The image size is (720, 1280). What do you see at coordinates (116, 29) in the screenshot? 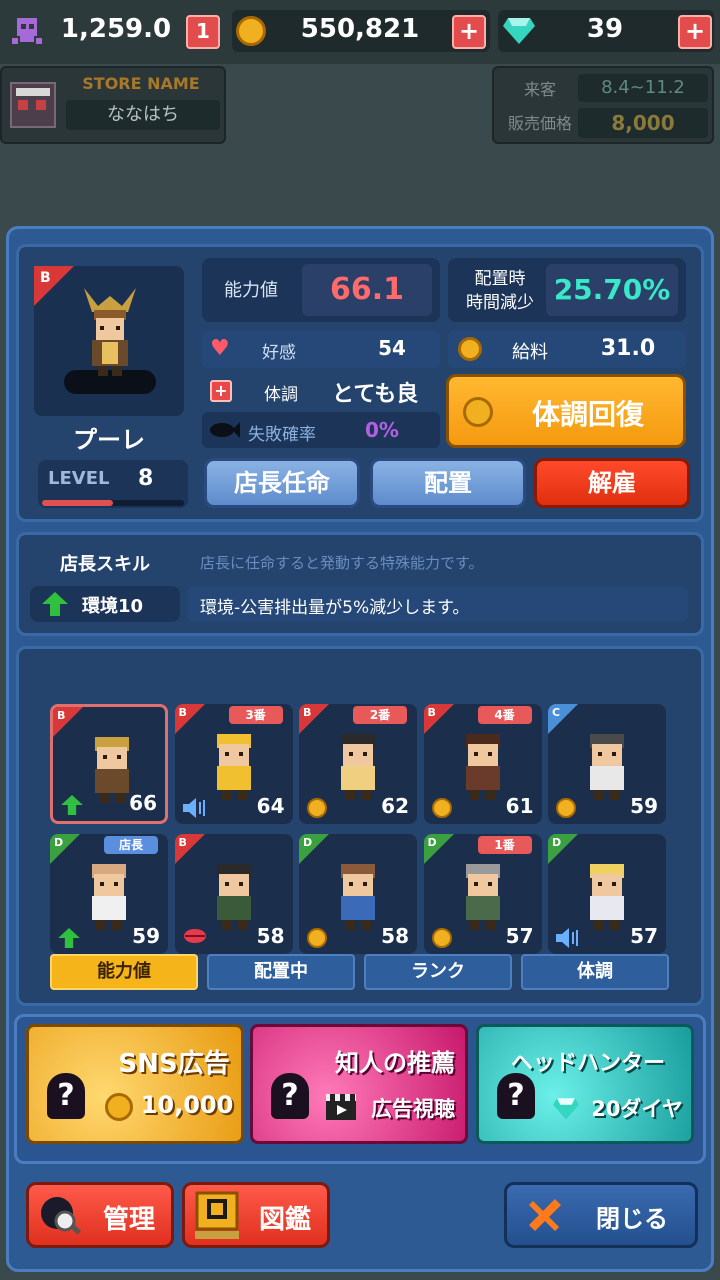
I see `skull-value: 1,259.0` at bounding box center [116, 29].